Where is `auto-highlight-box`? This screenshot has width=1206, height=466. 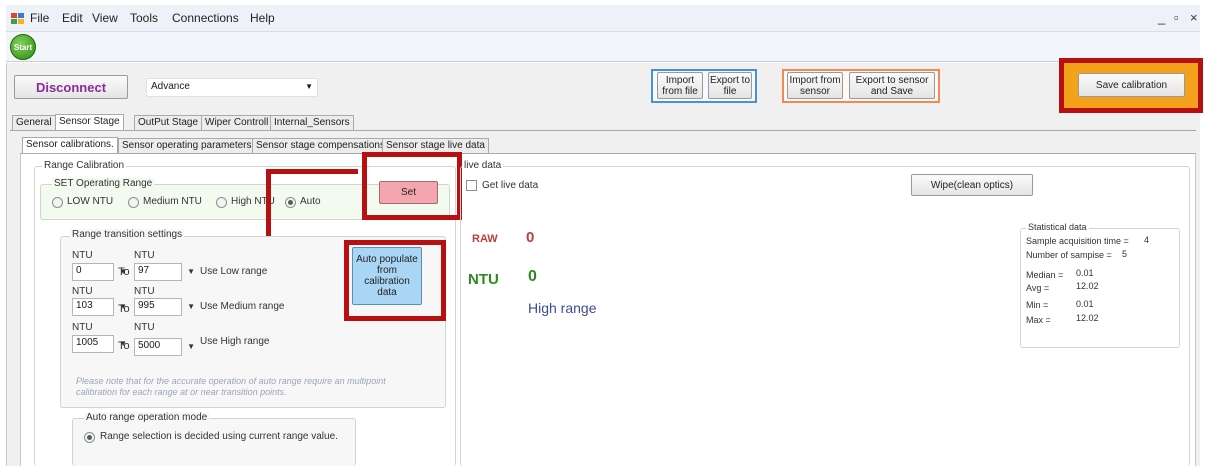 auto-highlight-box is located at coordinates (312, 205).